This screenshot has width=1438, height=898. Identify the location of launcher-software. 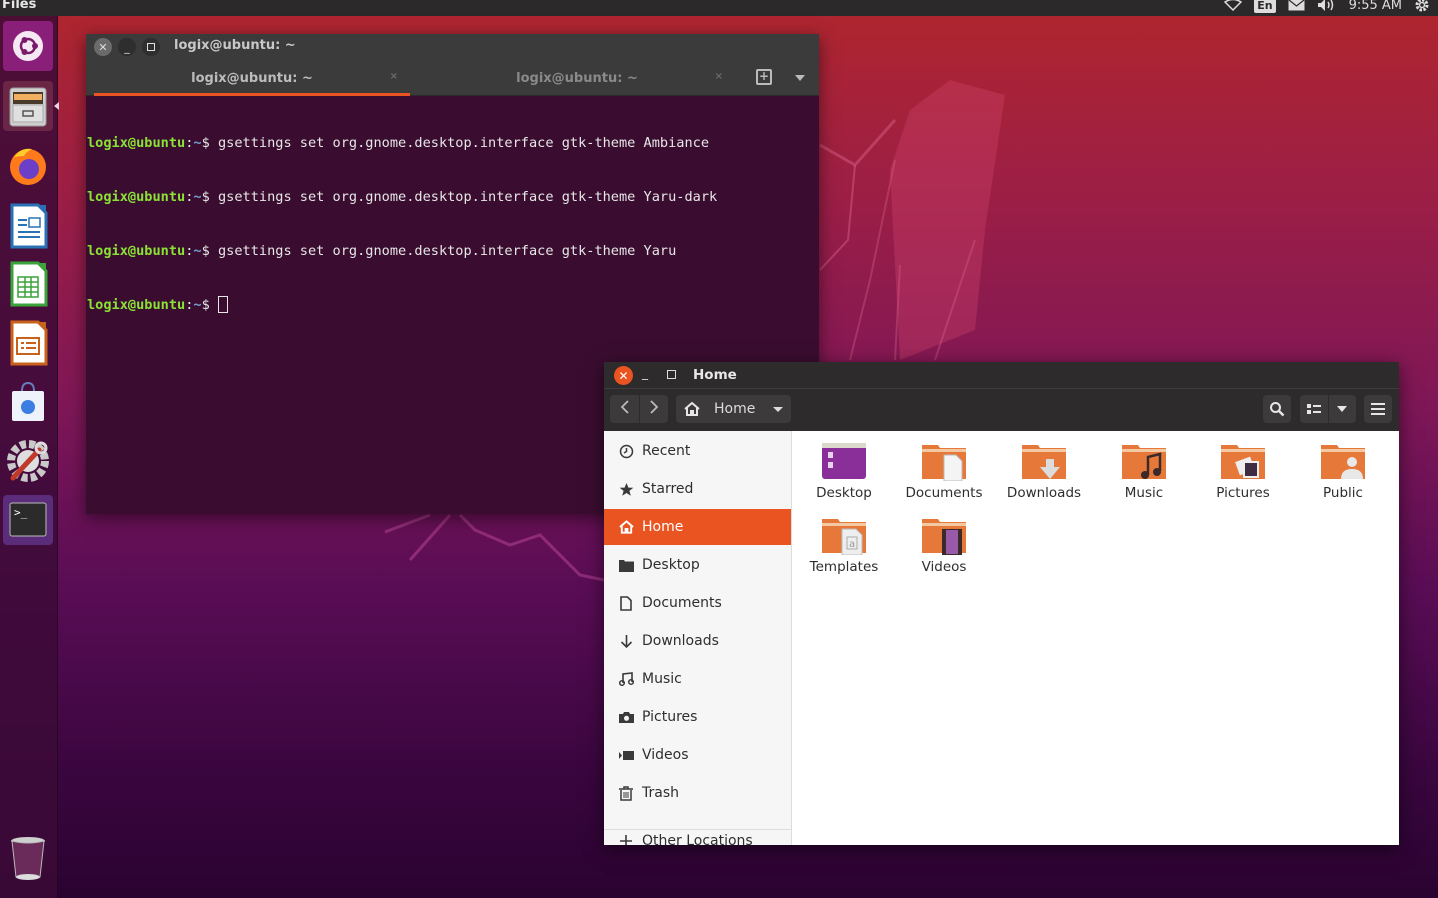
(28, 401).